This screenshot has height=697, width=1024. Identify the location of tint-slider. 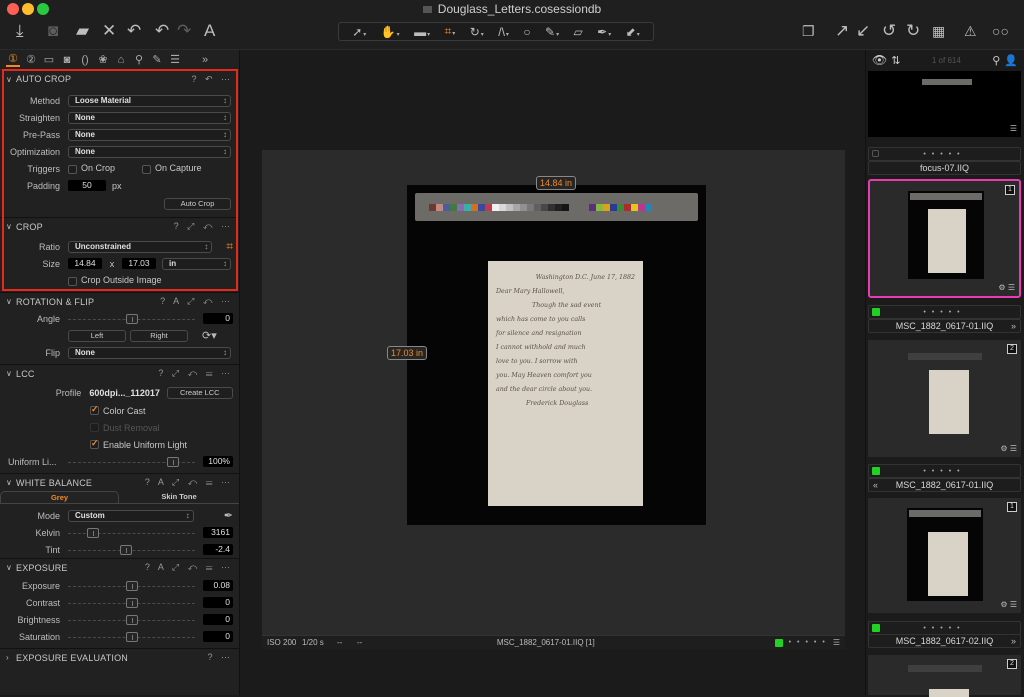
(131, 550).